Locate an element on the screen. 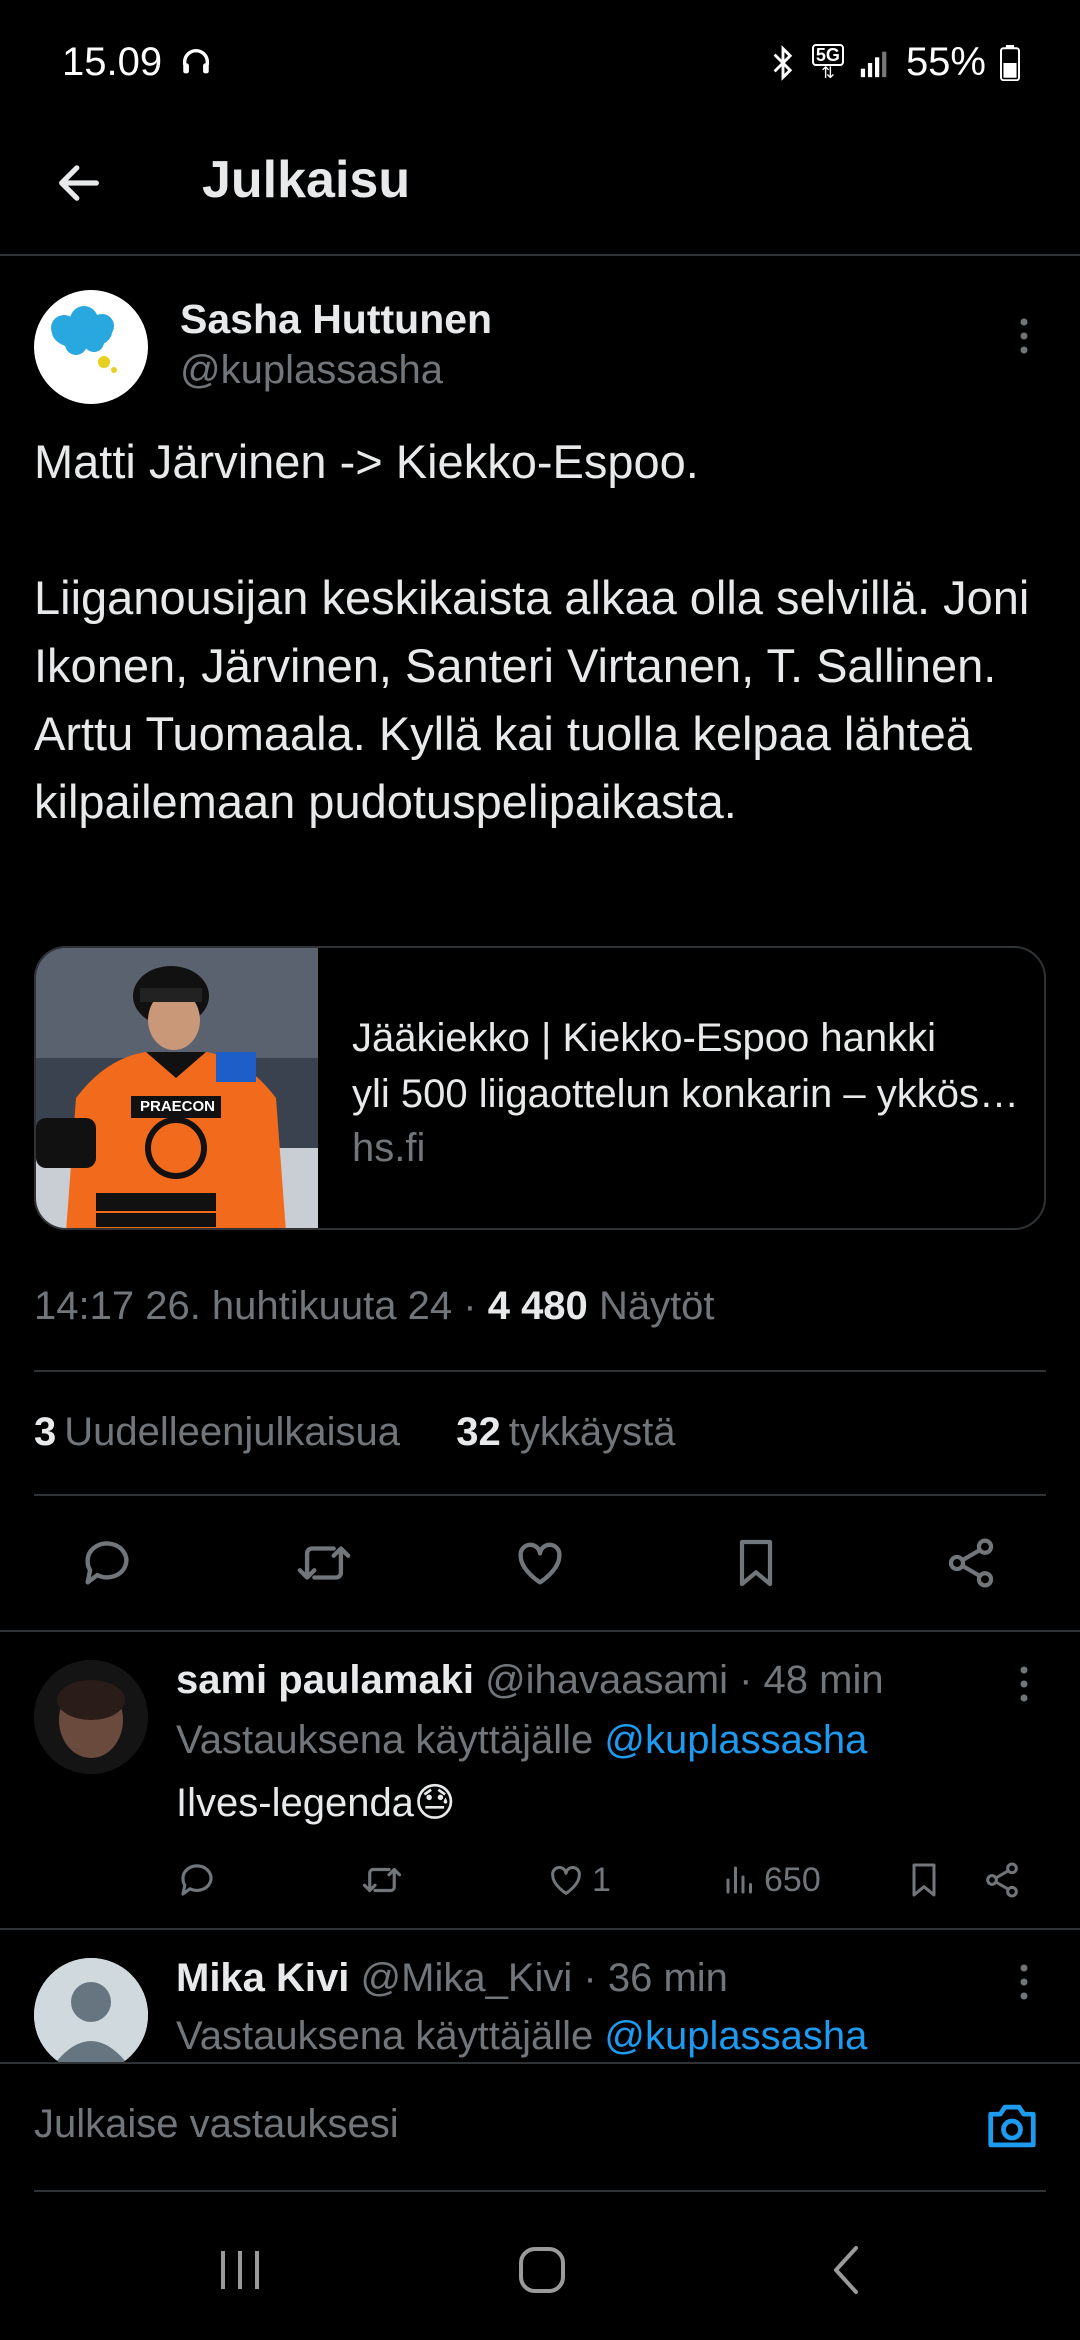  reposts-label: Uudelleenjulkaisua is located at coordinates (232, 1432).